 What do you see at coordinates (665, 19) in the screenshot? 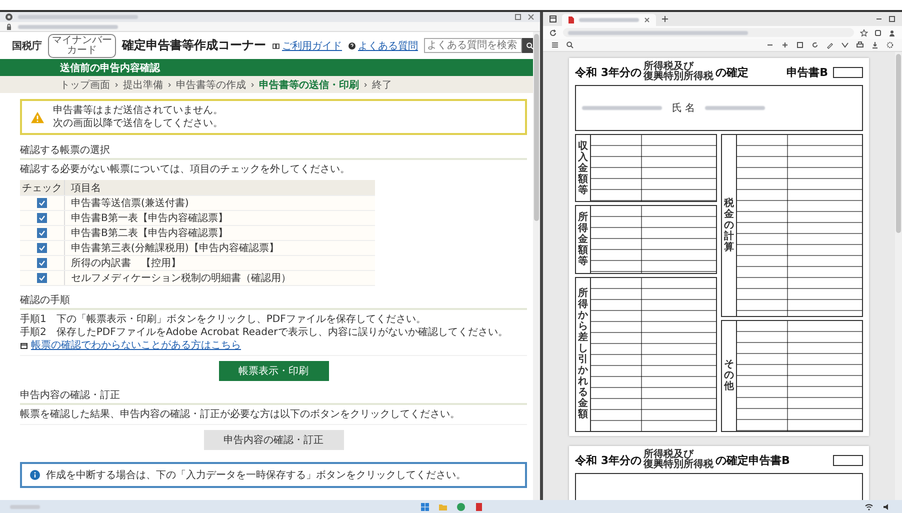
I see `new-tab-icon` at bounding box center [665, 19].